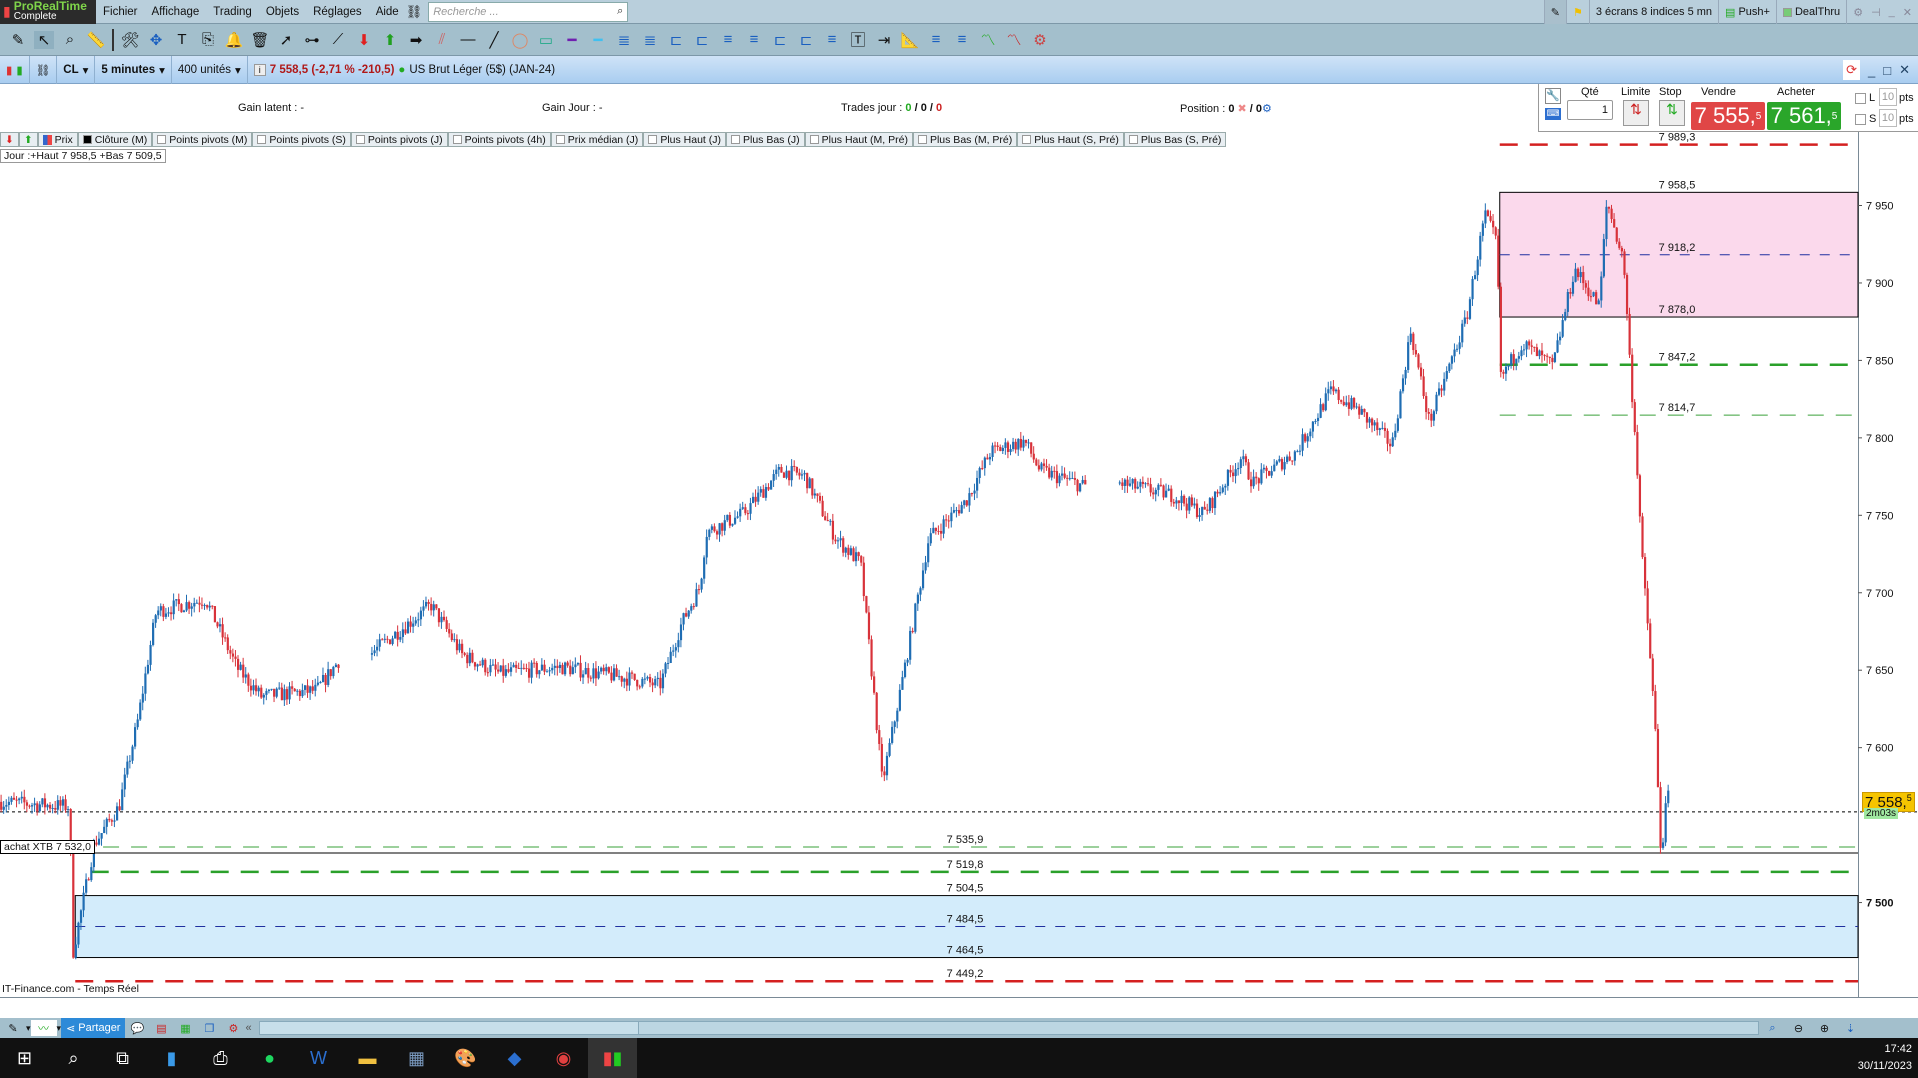  I want to click on segment-icon: ⊶, so click(312, 40).